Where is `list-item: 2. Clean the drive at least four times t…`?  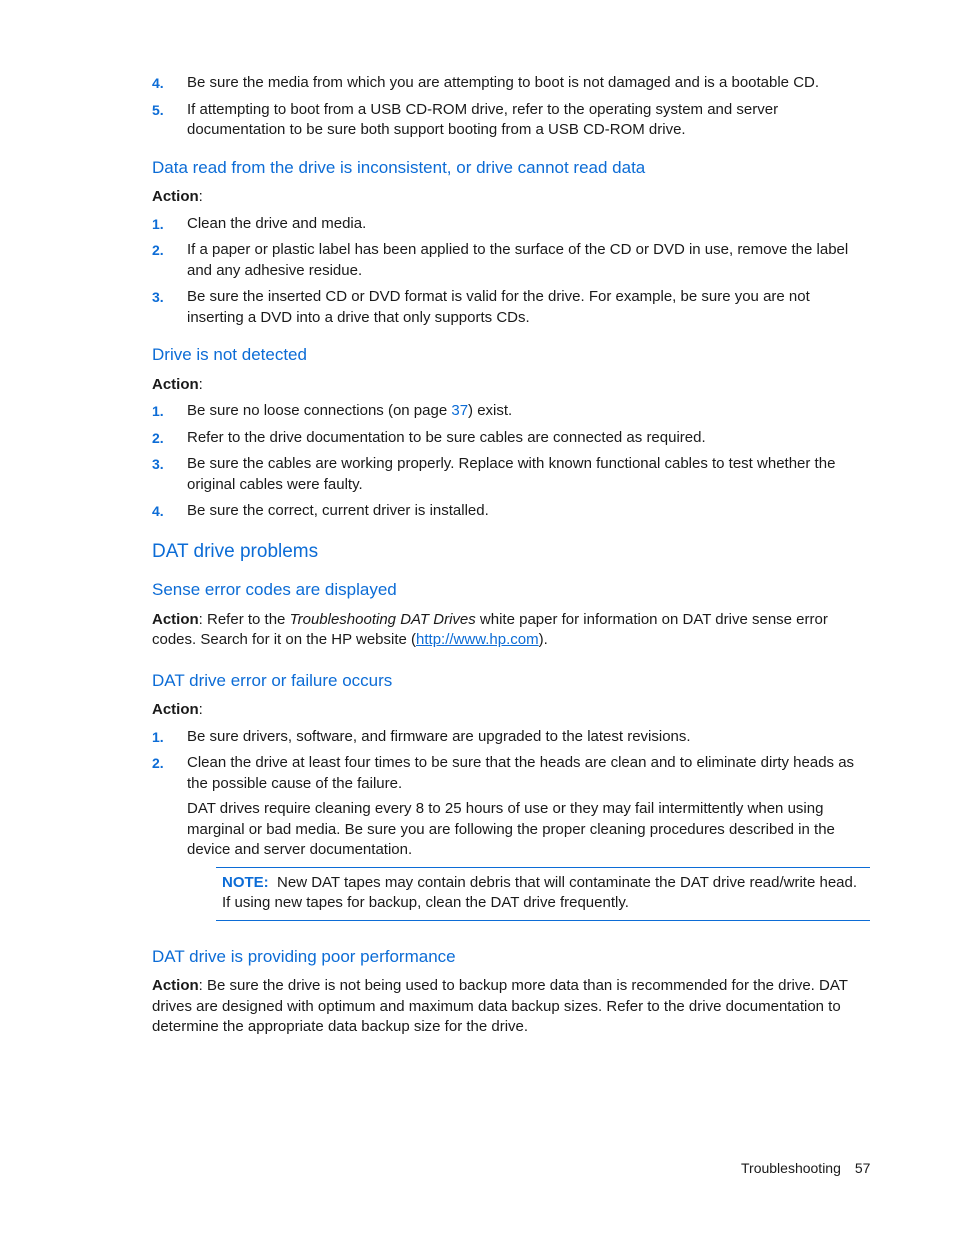 list-item: 2. Clean the drive at least four times t… is located at coordinates (511, 773).